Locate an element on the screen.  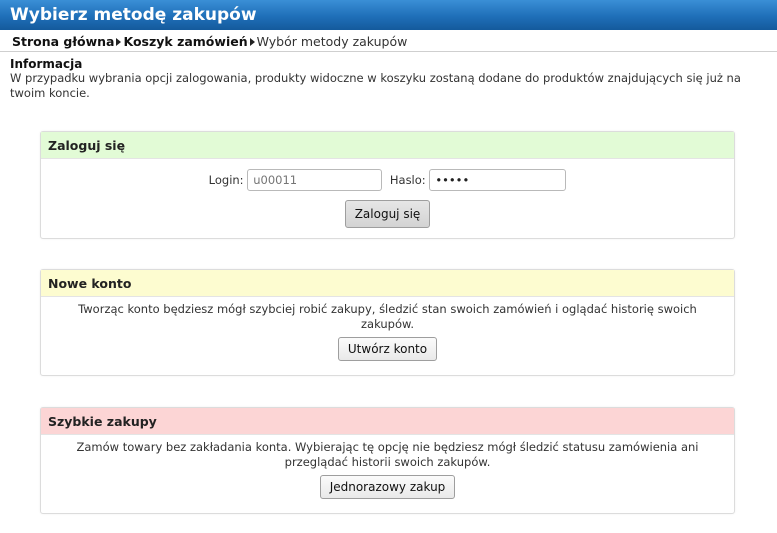
login-row: Login: Haslo: is located at coordinates (387, 179).